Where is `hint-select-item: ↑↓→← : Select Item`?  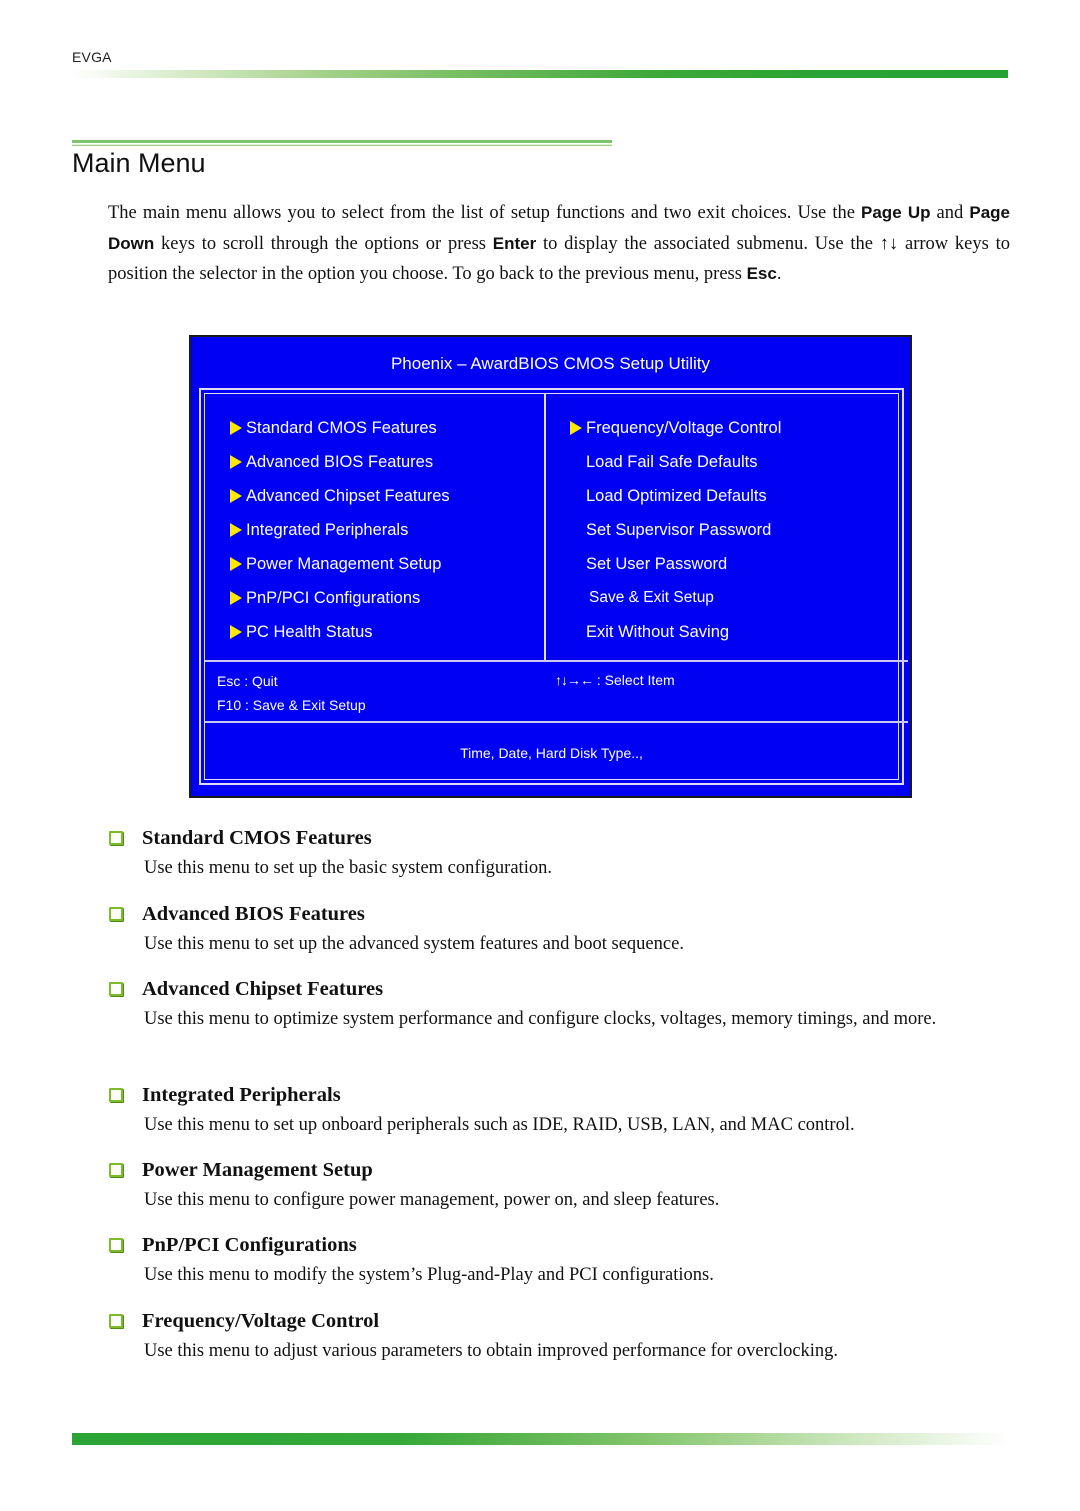
hint-select-item: ↑↓→← : Select Item is located at coordinates (615, 680).